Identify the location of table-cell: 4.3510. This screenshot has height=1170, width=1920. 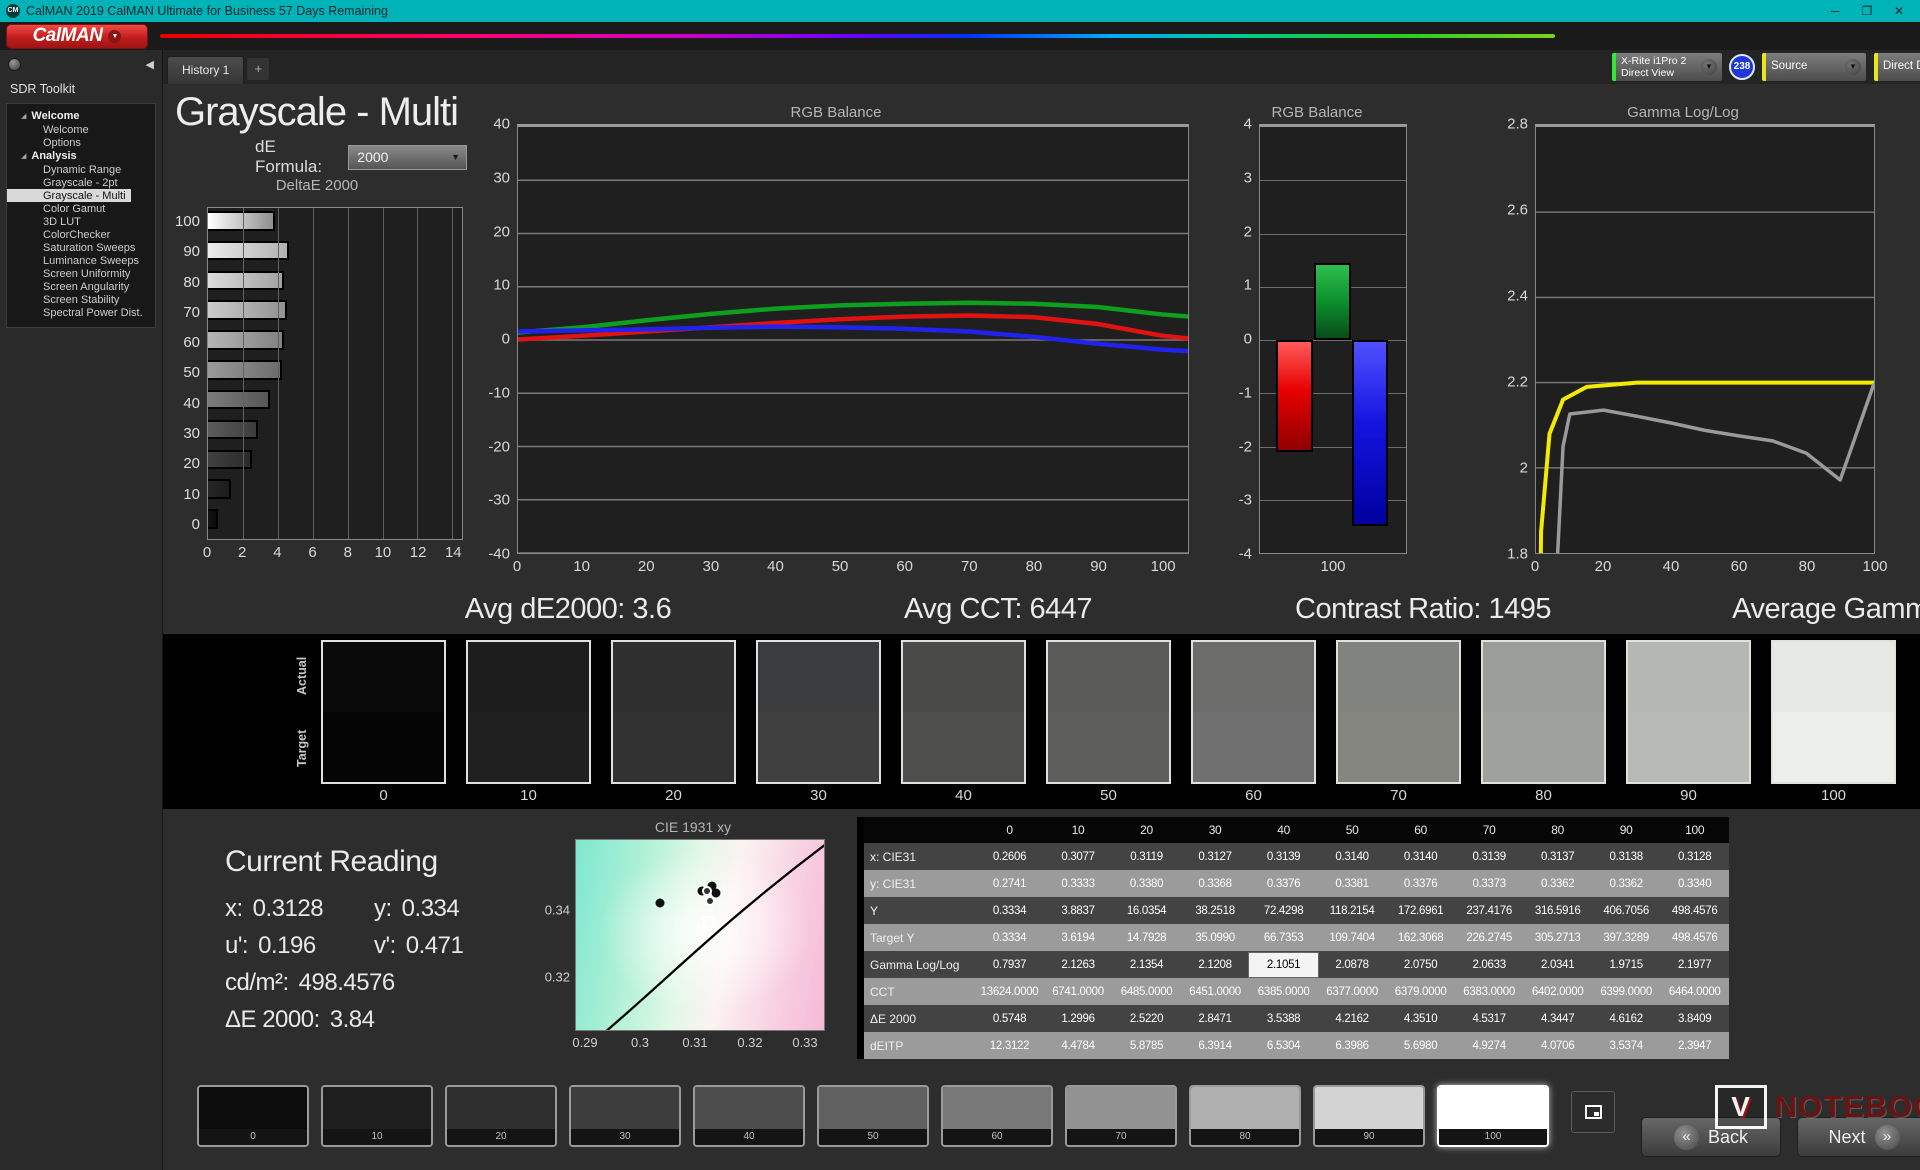
(1420, 1019).